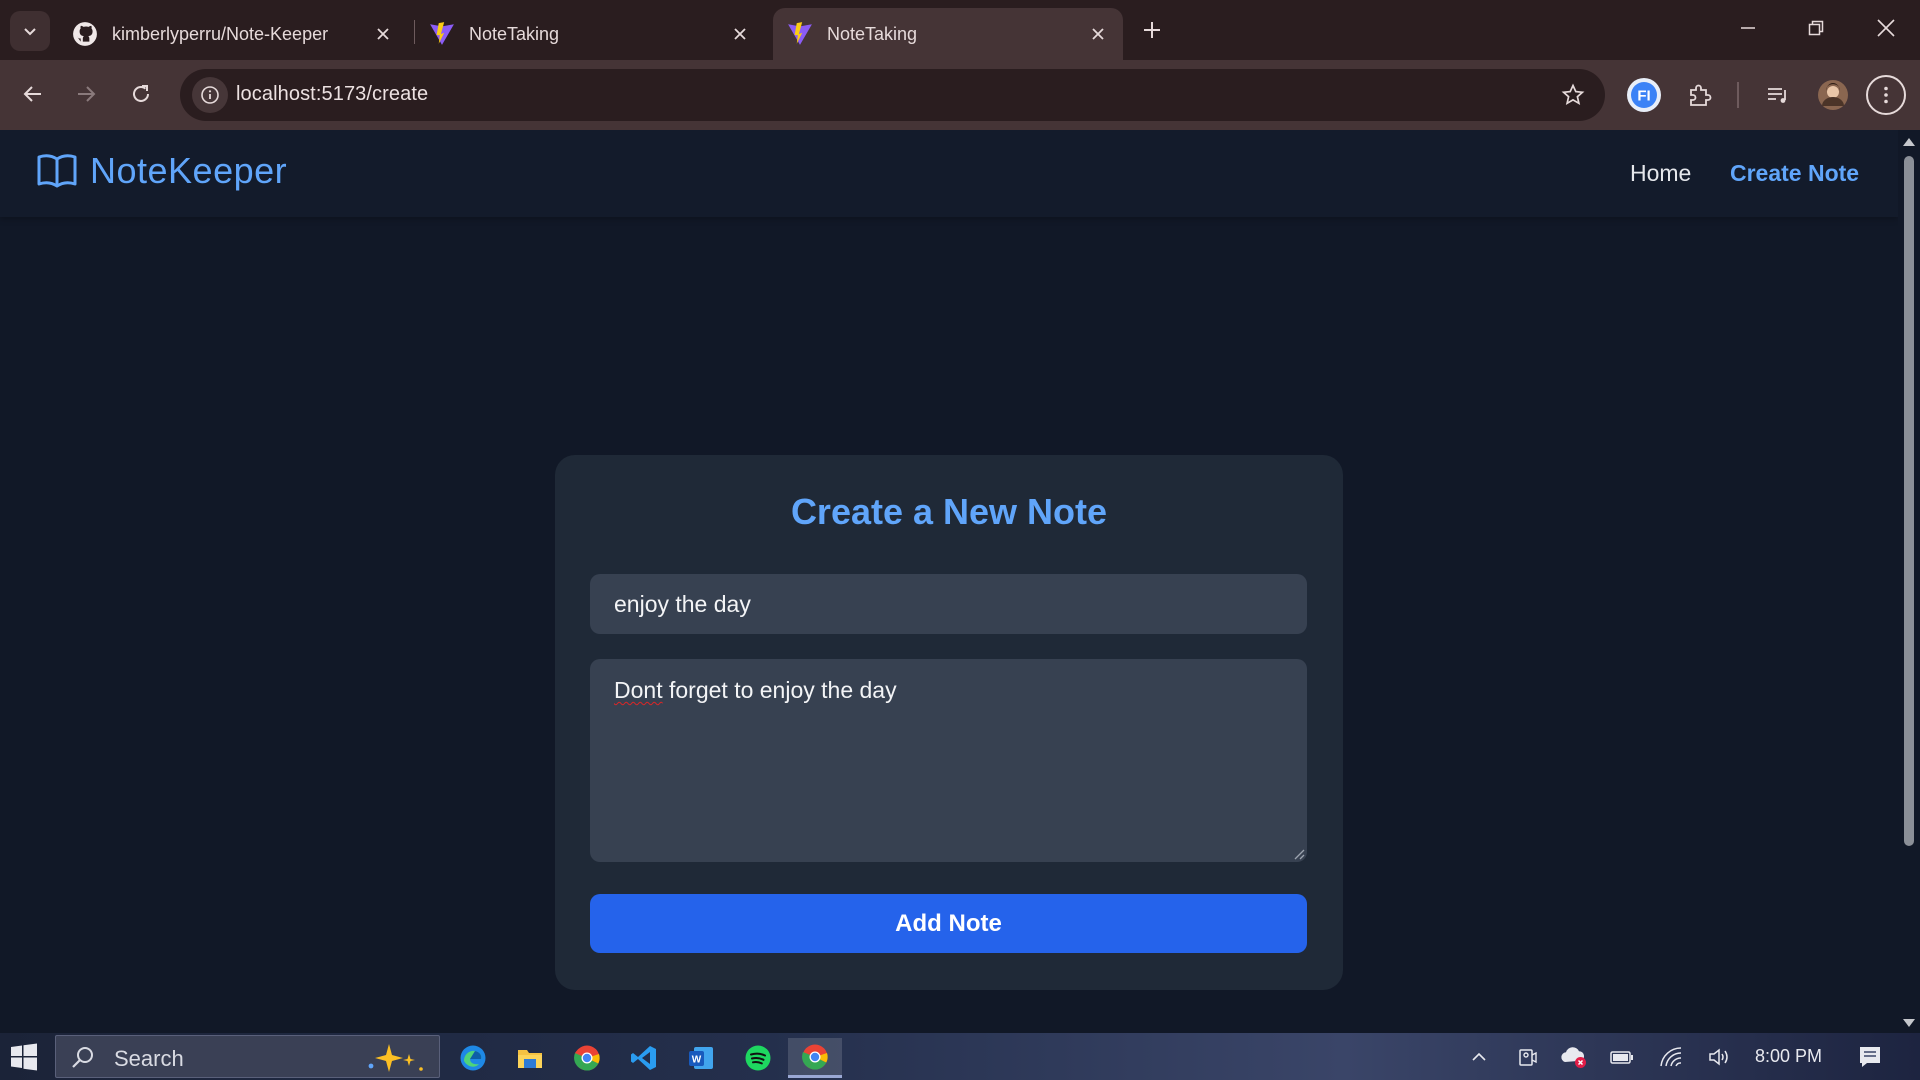 The image size is (1920, 1080). Describe the element at coordinates (1909, 142) in the screenshot. I see `scroll-up-arrow-icon` at that location.